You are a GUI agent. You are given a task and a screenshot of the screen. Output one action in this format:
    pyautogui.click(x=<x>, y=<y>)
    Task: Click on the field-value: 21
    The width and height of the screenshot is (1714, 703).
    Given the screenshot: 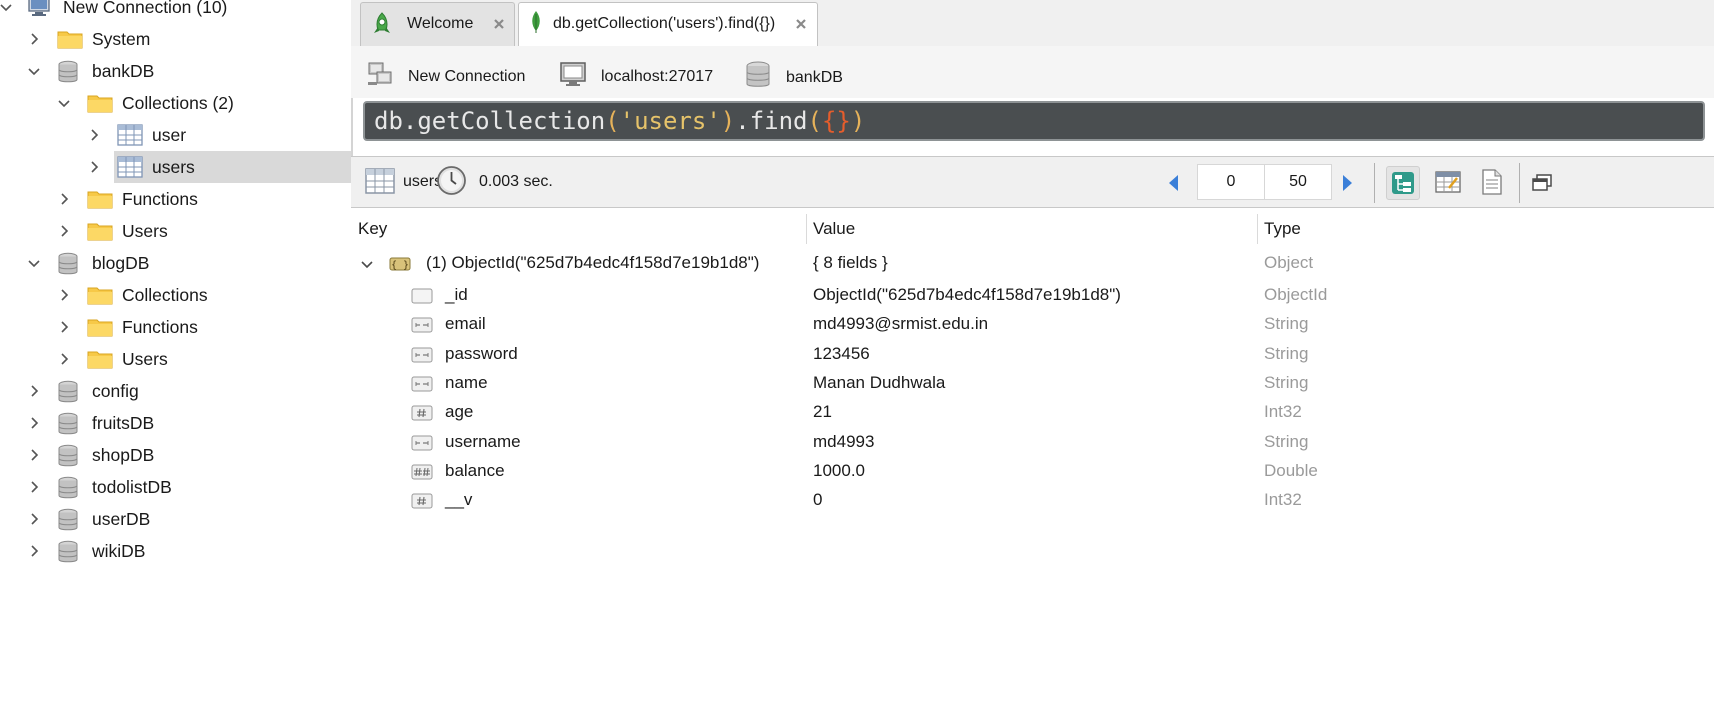 What is the action you would take?
    pyautogui.click(x=822, y=412)
    